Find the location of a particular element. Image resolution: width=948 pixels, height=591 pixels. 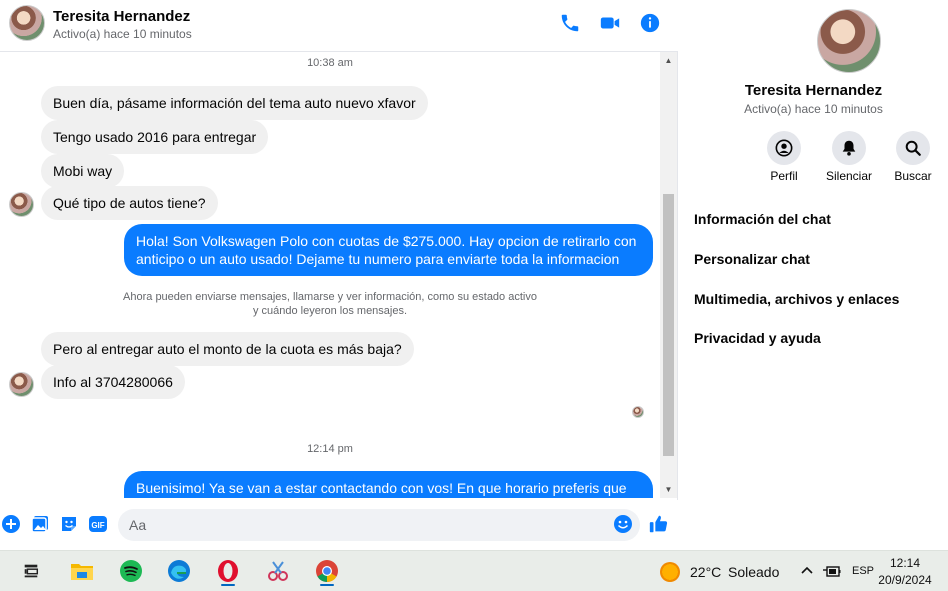

scroll-up-arrow-icon: ▲ is located at coordinates (668, 60).